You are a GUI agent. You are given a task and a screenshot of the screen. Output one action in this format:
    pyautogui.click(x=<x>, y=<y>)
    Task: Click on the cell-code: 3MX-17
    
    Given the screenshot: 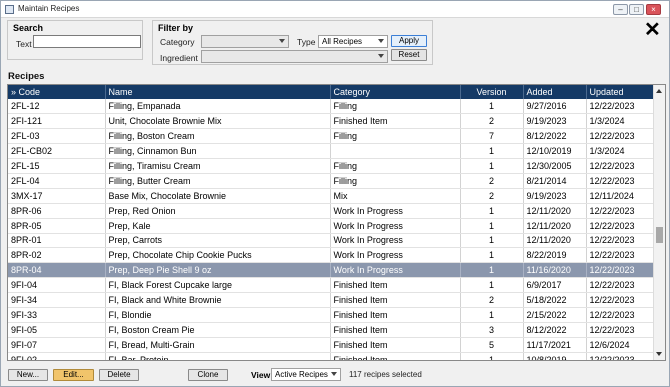 What is the action you would take?
    pyautogui.click(x=57, y=196)
    